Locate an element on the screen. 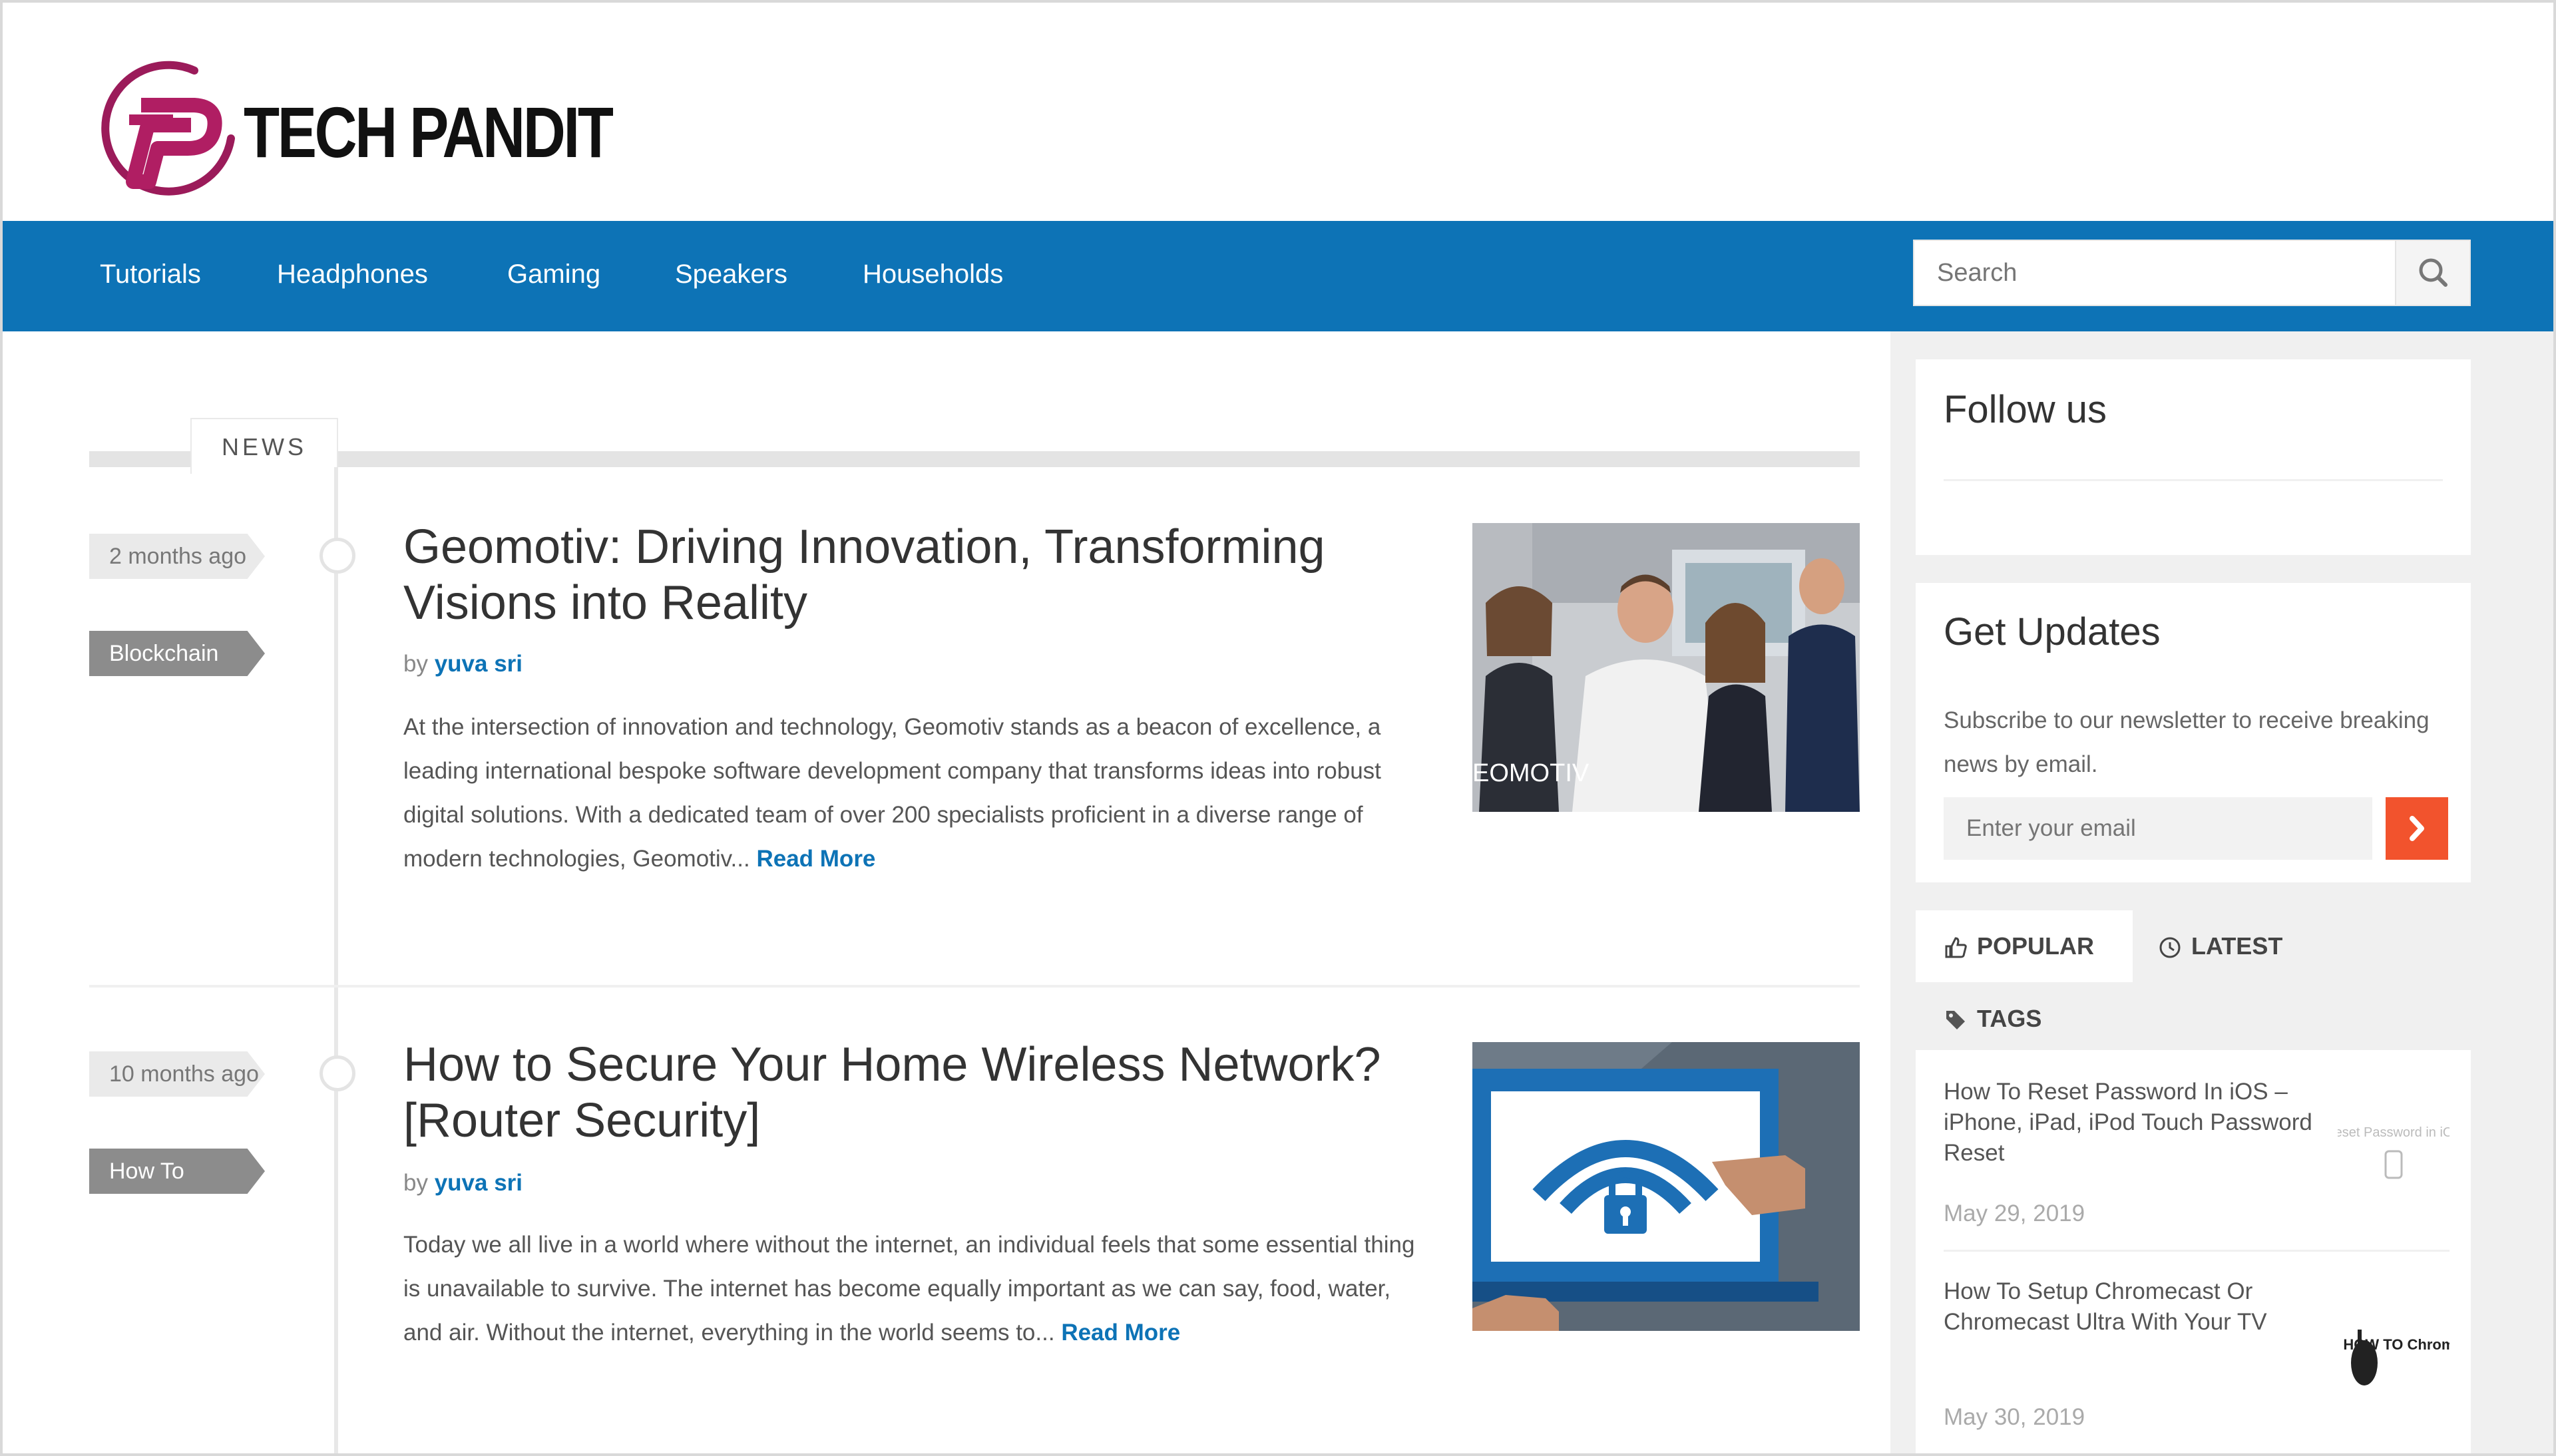 Image resolution: width=2556 pixels, height=1456 pixels. thumbs-up-icon is located at coordinates (1956, 948).